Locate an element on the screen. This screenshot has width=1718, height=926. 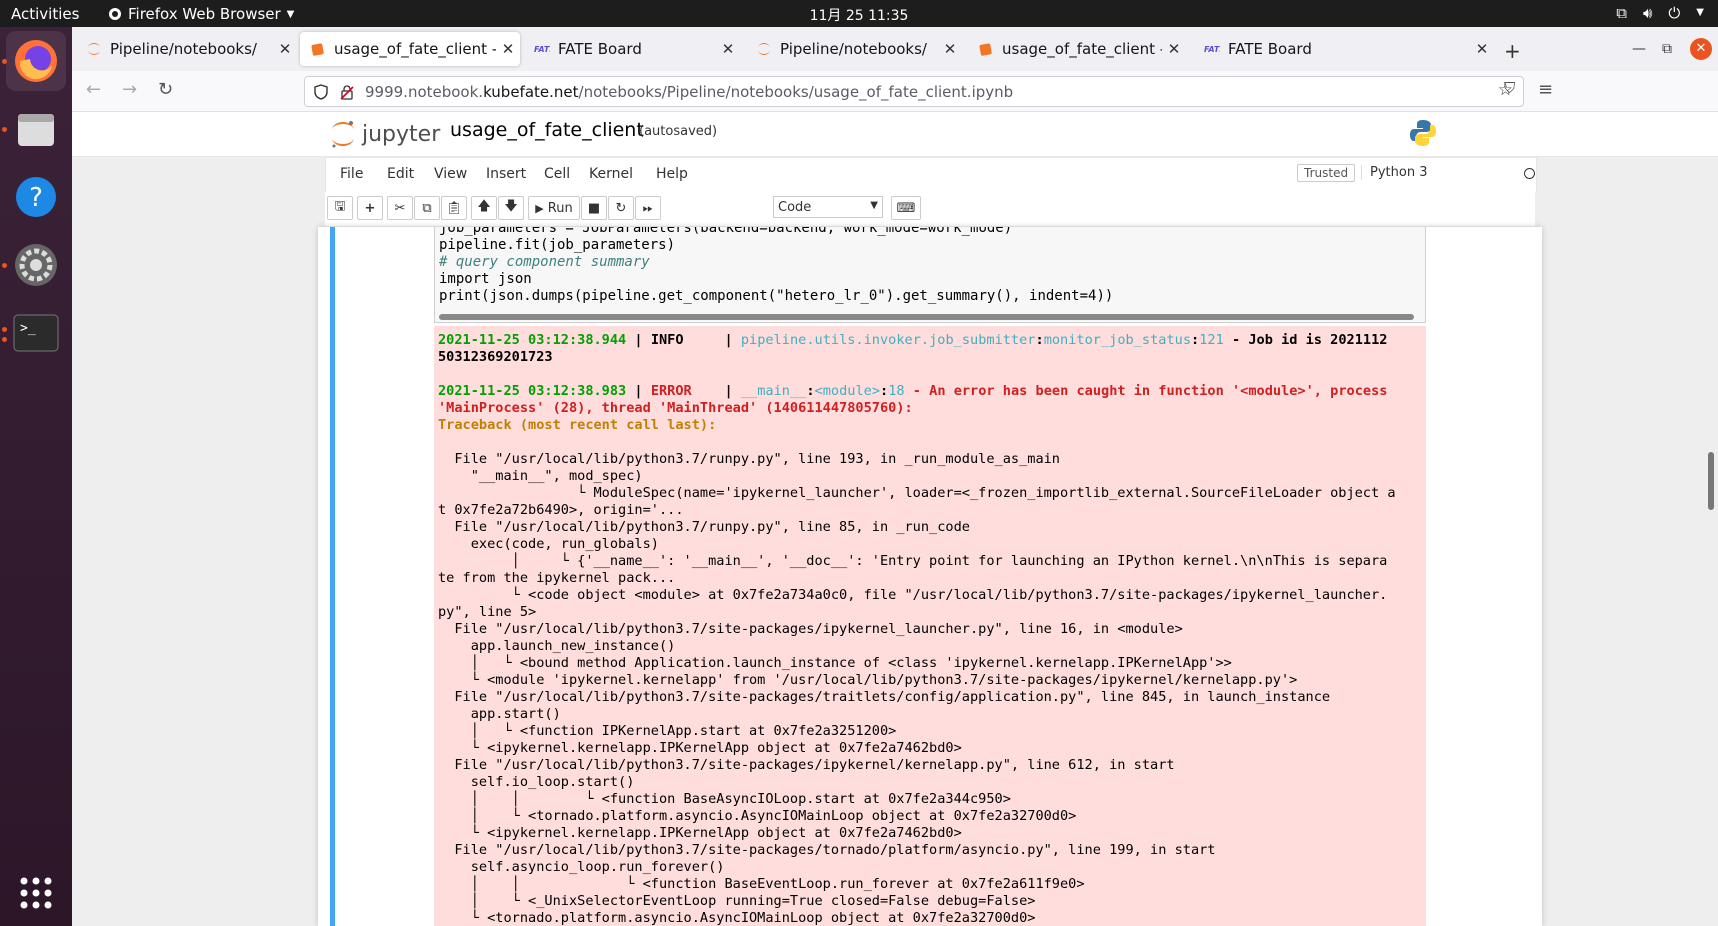
restore-icon: ⧉ is located at coordinates (1667, 49).